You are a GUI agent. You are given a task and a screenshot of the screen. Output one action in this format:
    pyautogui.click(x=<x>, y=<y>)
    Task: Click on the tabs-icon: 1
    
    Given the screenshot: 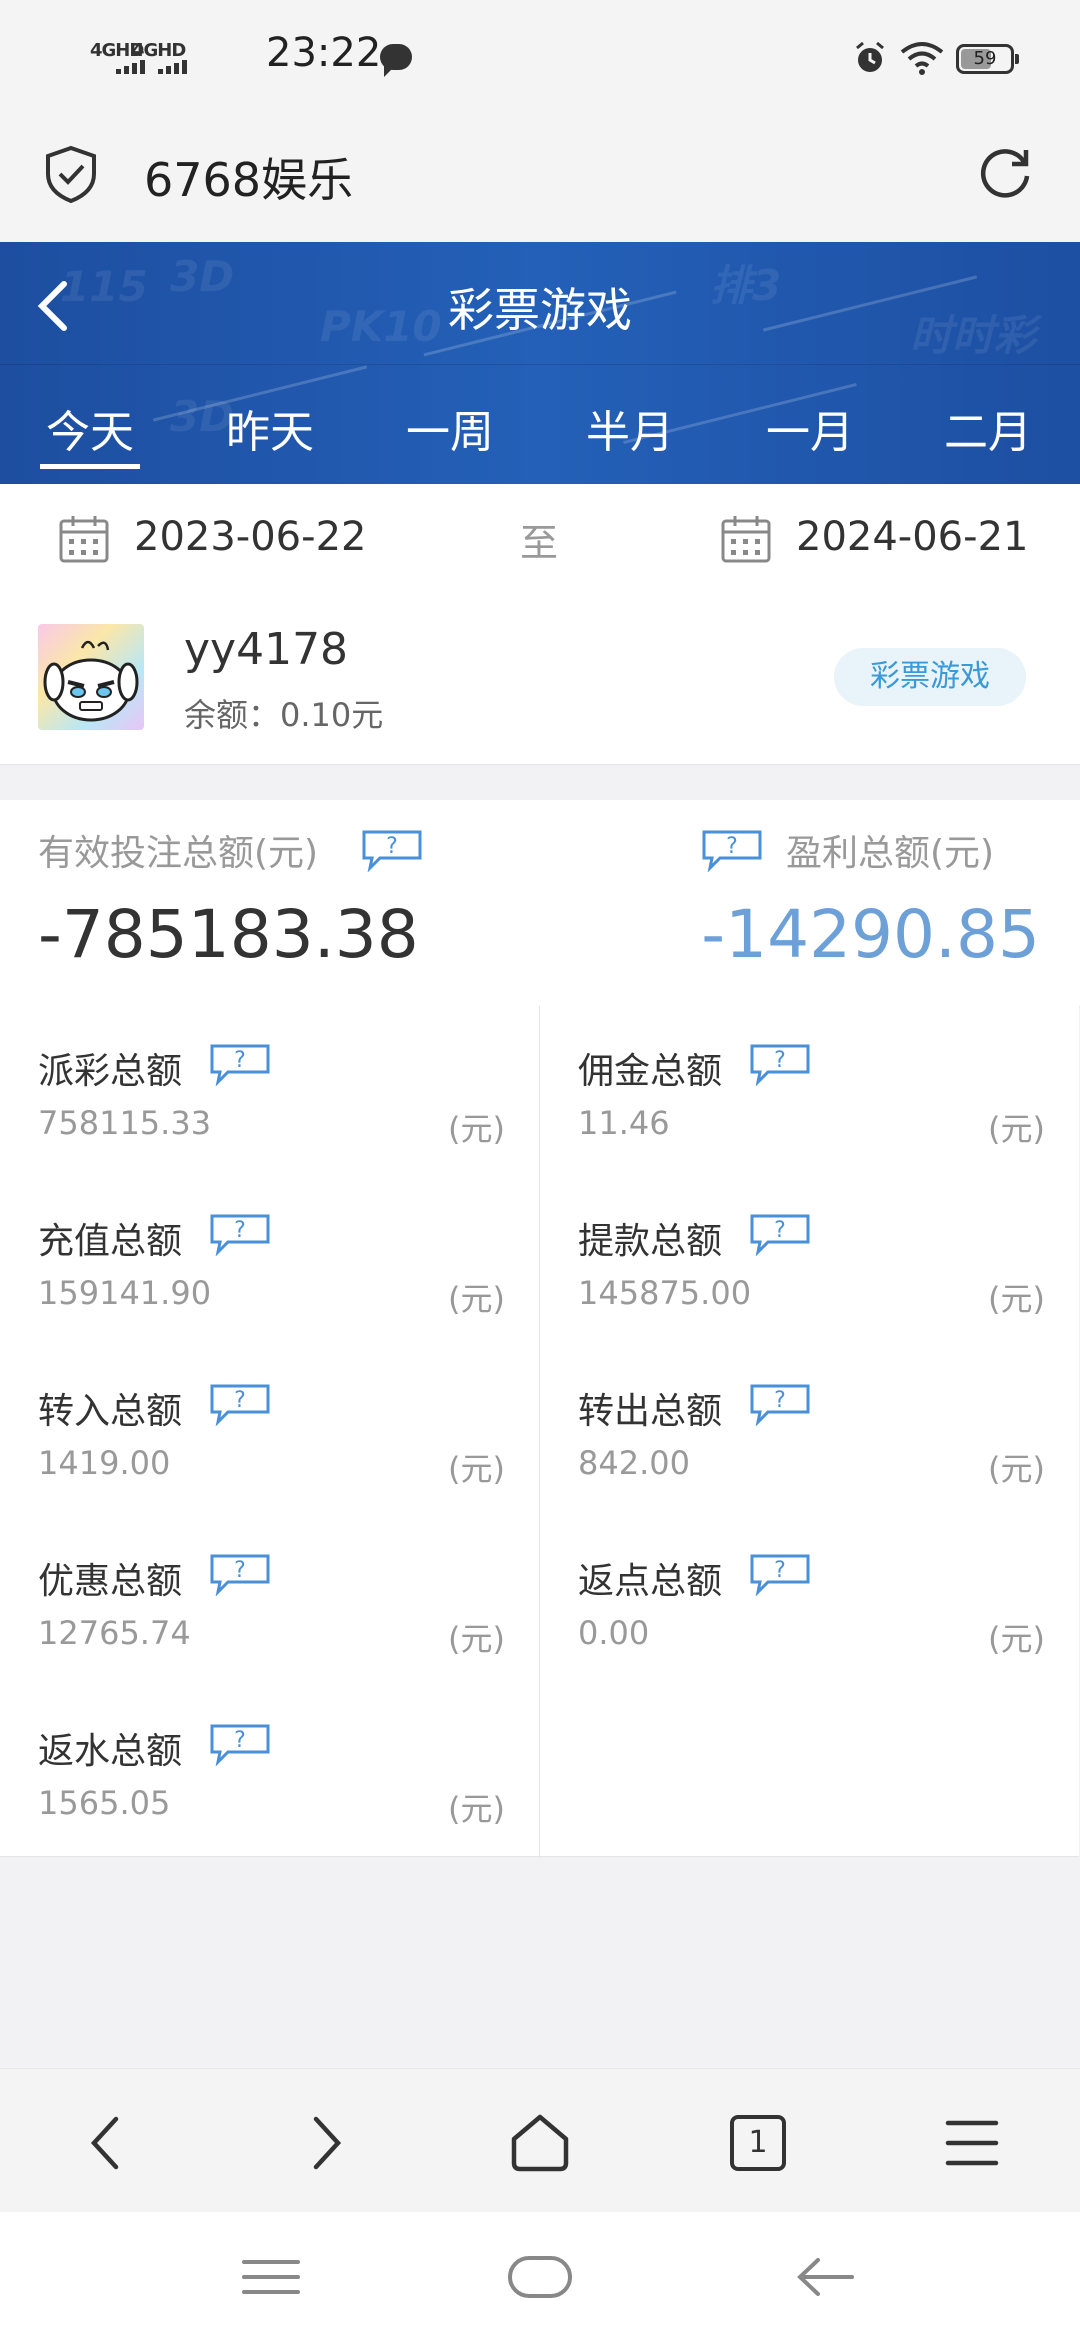 What is the action you would take?
    pyautogui.click(x=758, y=2143)
    